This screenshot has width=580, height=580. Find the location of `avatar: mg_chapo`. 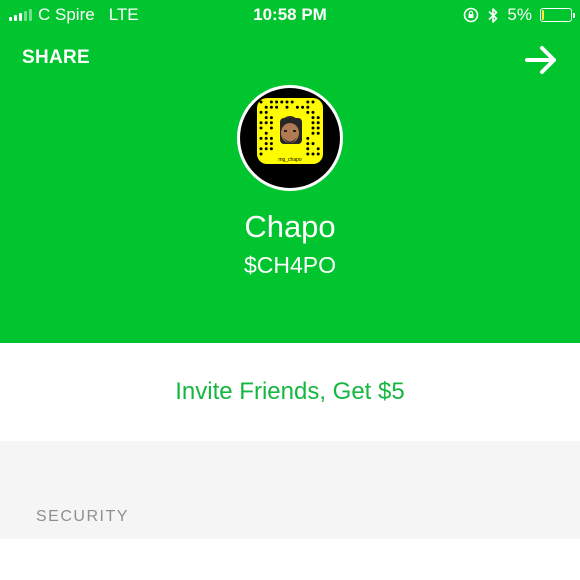

avatar: mg_chapo is located at coordinates (290, 138).